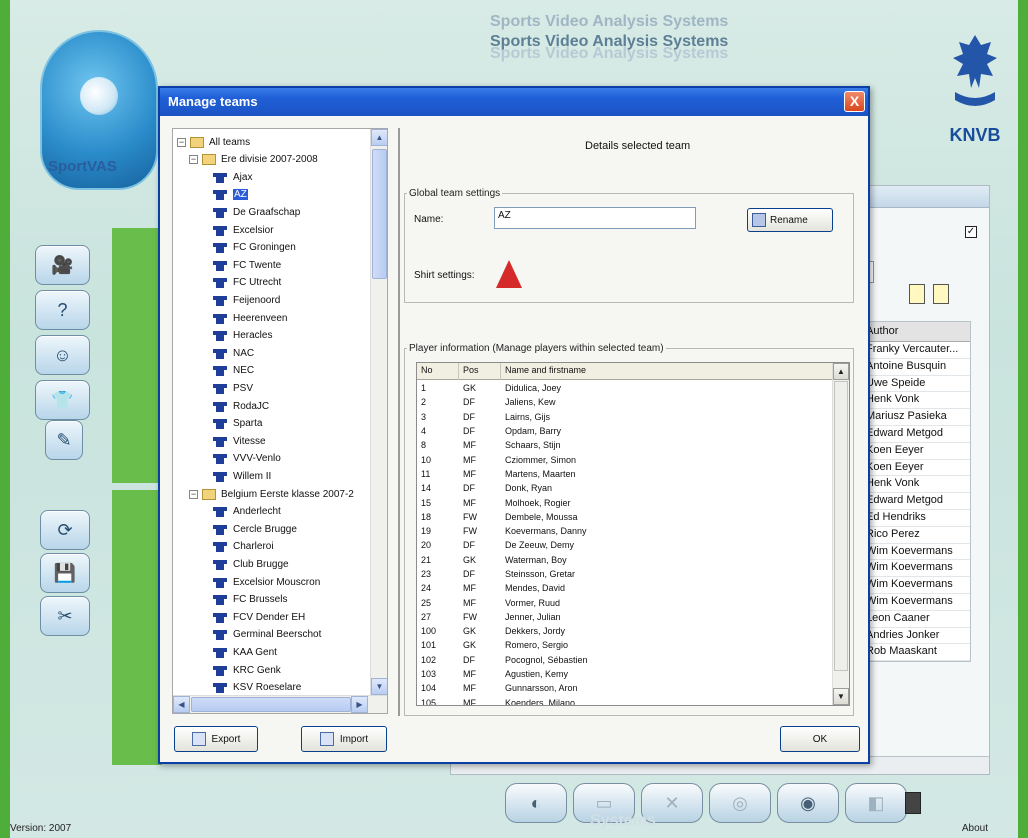  I want to click on tree-item-team: FC Utrecht, so click(247, 283).